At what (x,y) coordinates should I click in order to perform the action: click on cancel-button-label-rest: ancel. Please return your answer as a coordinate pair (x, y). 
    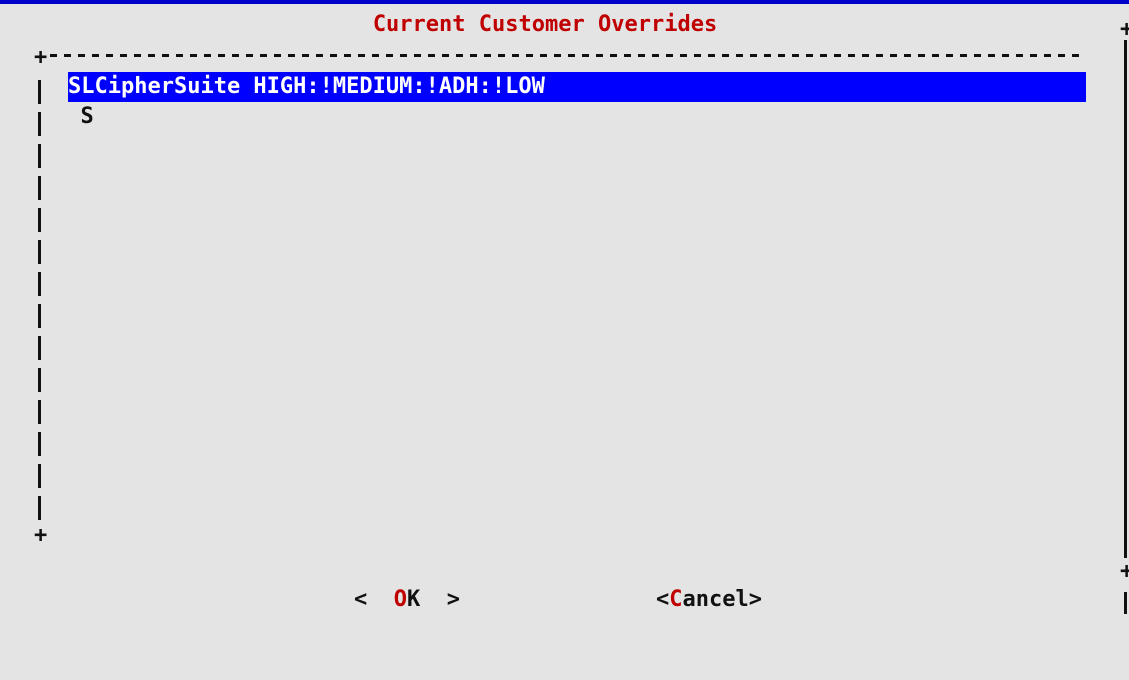
    Looking at the image, I should click on (715, 599).